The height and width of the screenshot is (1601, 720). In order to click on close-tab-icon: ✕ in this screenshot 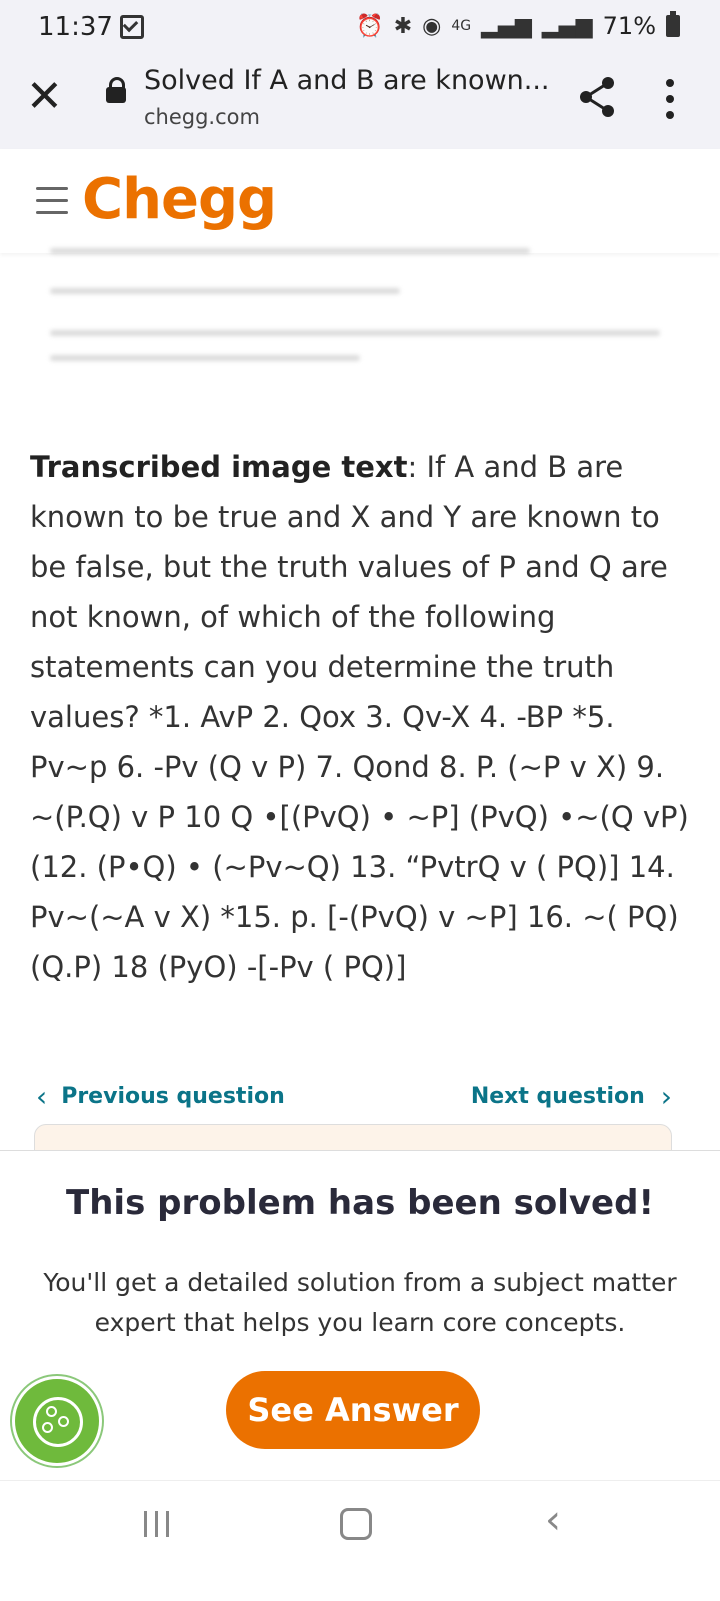, I will do `click(44, 97)`.